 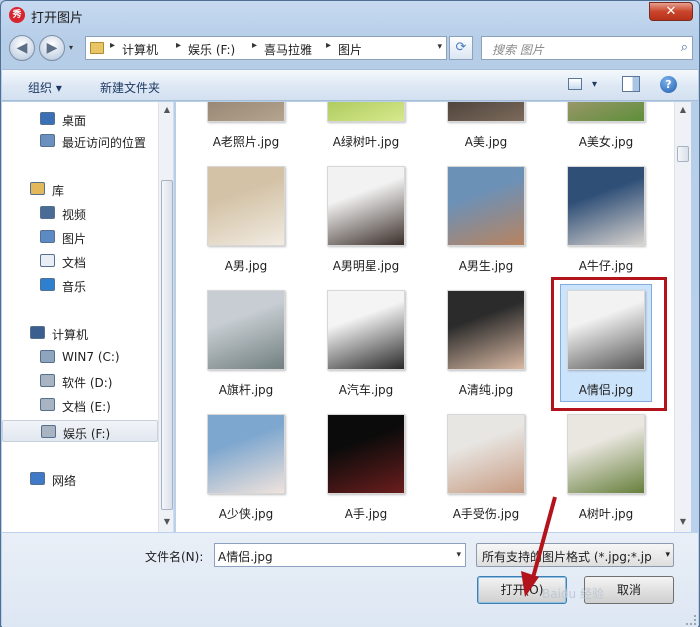 I want to click on file-tile: A手.jpg, so click(x=366, y=466).